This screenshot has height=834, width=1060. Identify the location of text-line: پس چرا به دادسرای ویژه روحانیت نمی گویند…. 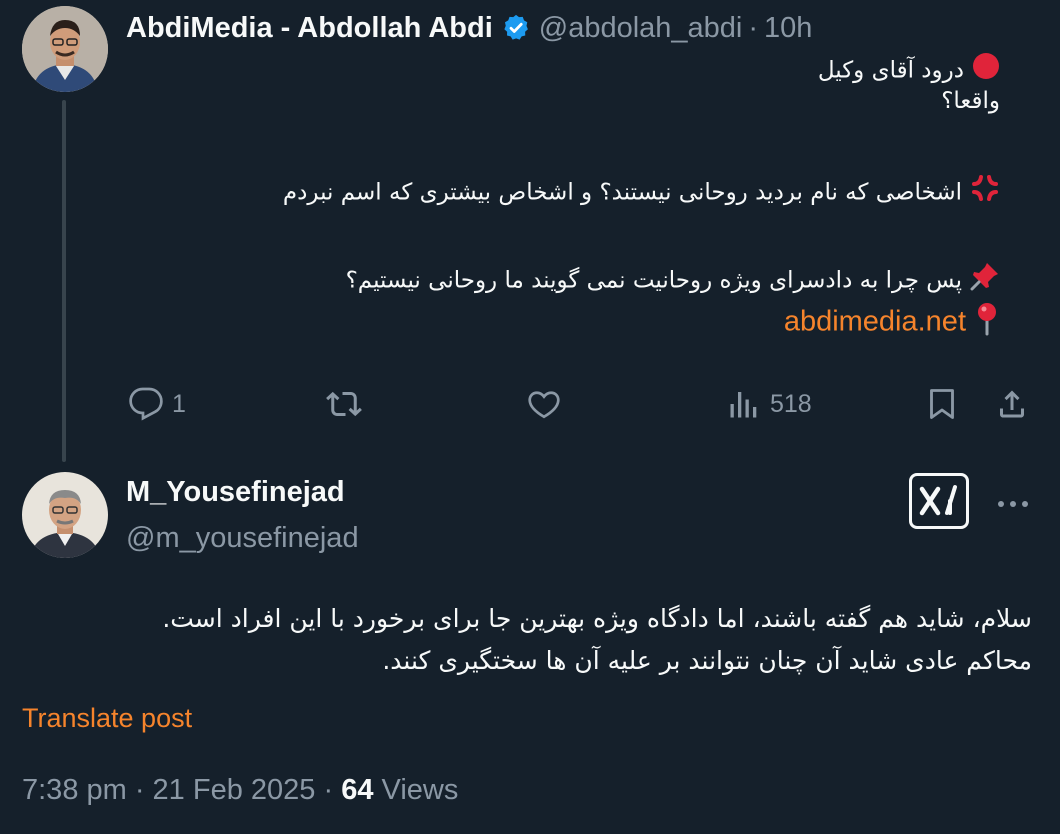
(620, 277).